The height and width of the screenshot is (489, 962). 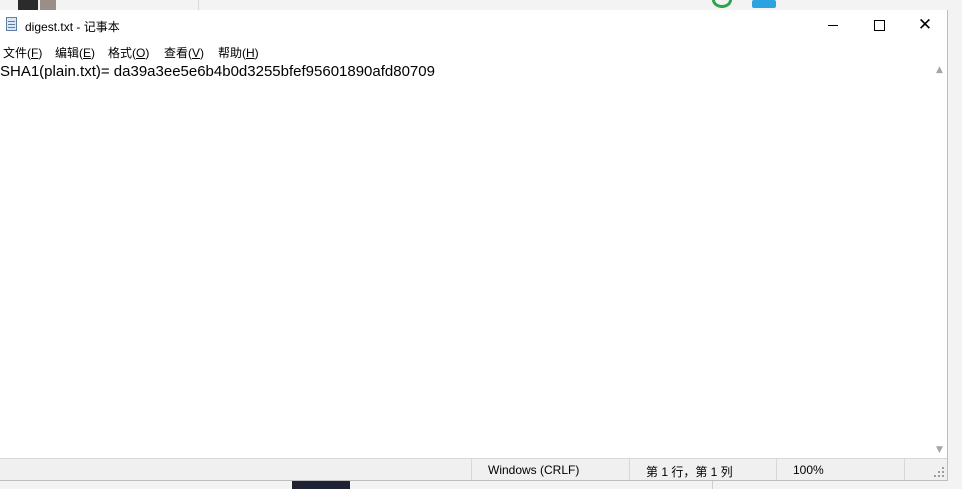 I want to click on maximize-button, so click(x=879, y=25).